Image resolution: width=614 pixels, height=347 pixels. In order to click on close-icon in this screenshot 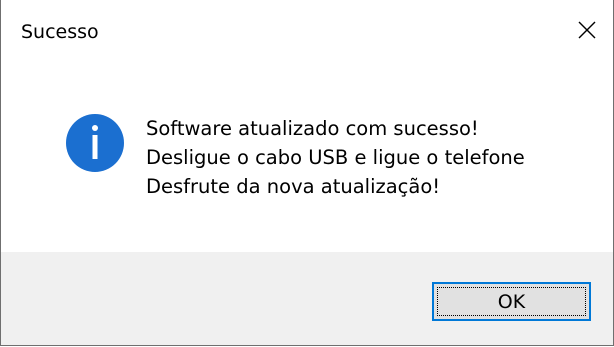, I will do `click(587, 30)`.